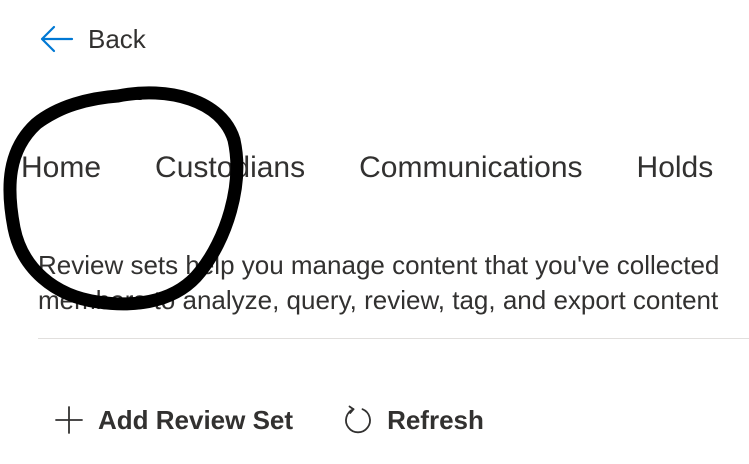 The width and height of the screenshot is (749, 464). Describe the element at coordinates (61, 168) in the screenshot. I see `tab-home: Home` at that location.